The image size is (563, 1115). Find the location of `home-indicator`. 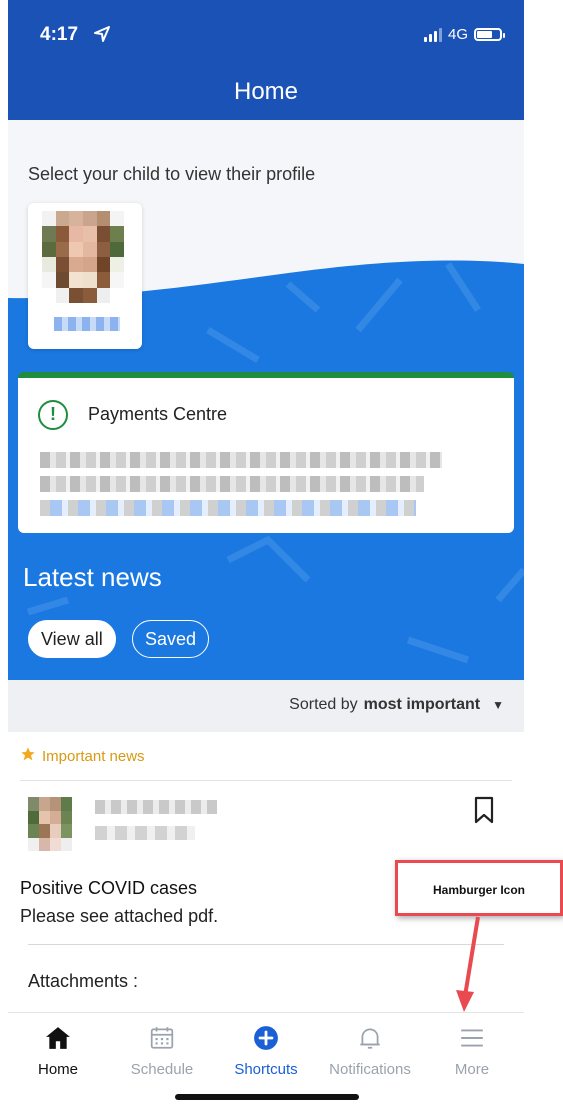

home-indicator is located at coordinates (267, 1097).